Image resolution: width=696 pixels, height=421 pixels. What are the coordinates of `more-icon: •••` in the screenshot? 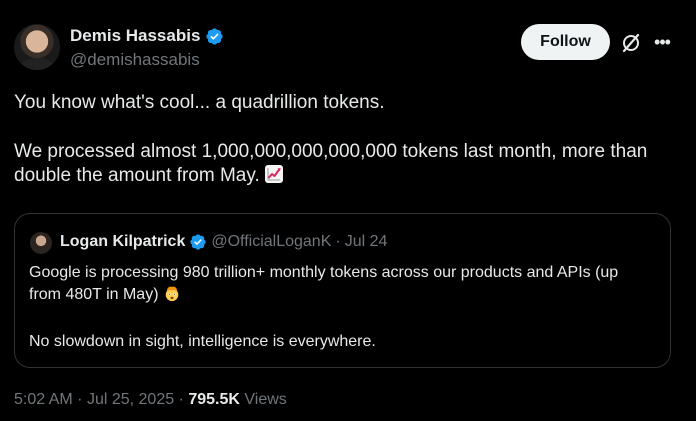 It's located at (662, 42).